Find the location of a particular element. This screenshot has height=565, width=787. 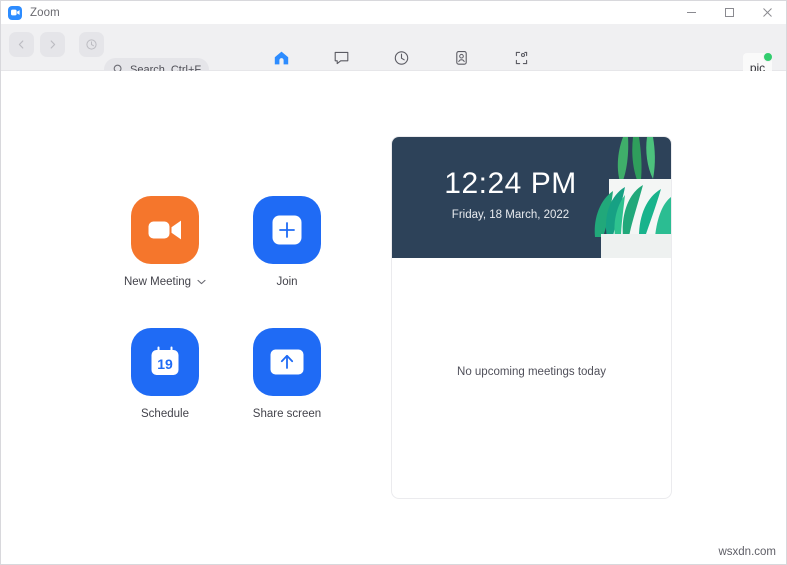

share-screen-button: Share screen is located at coordinates (287, 394).